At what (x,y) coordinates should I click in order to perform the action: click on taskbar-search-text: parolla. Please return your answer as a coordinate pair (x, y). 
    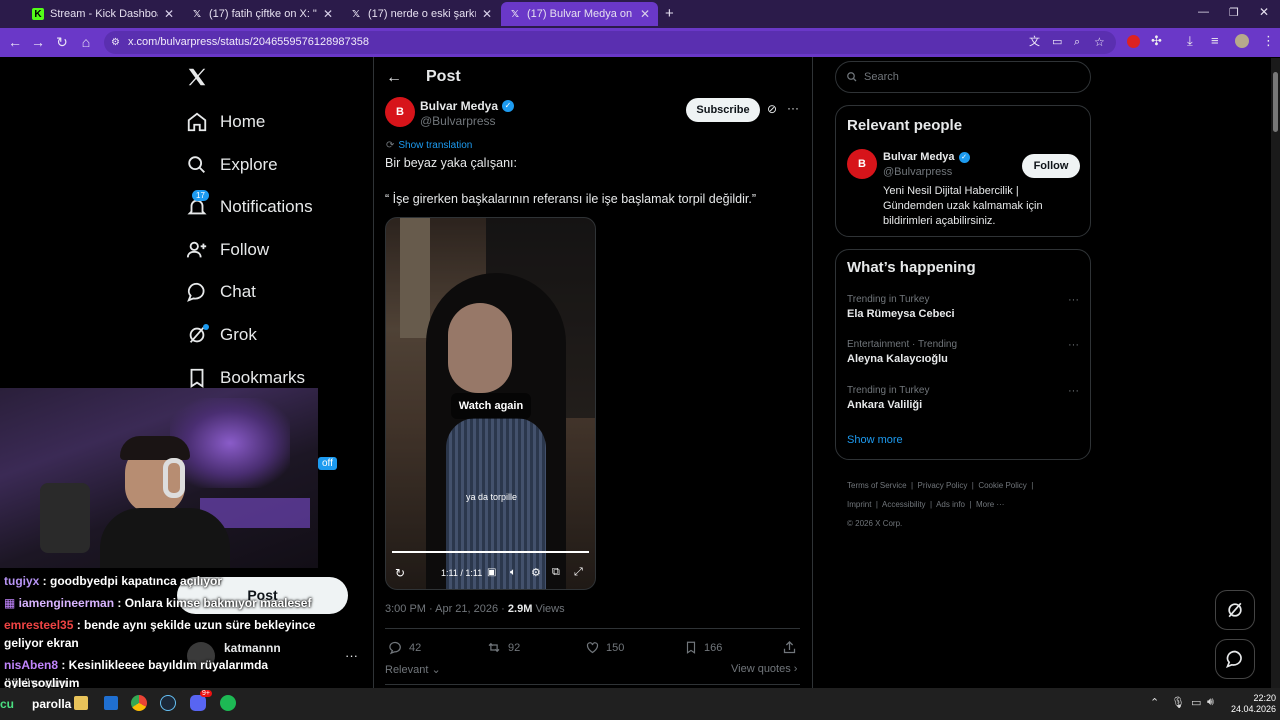
    Looking at the image, I should click on (51, 704).